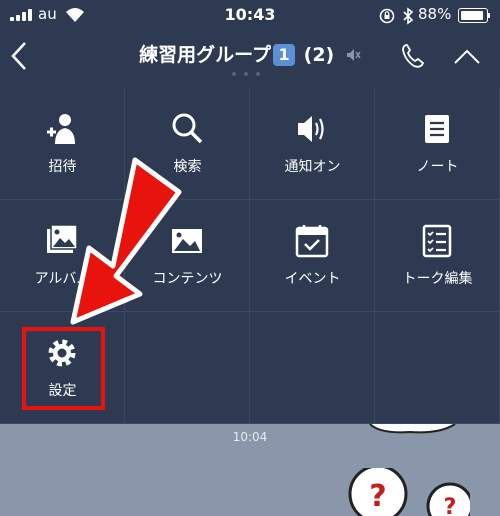 This screenshot has width=500, height=516. Describe the element at coordinates (312, 279) in the screenshot. I see `menu-item-label: イベント` at that location.